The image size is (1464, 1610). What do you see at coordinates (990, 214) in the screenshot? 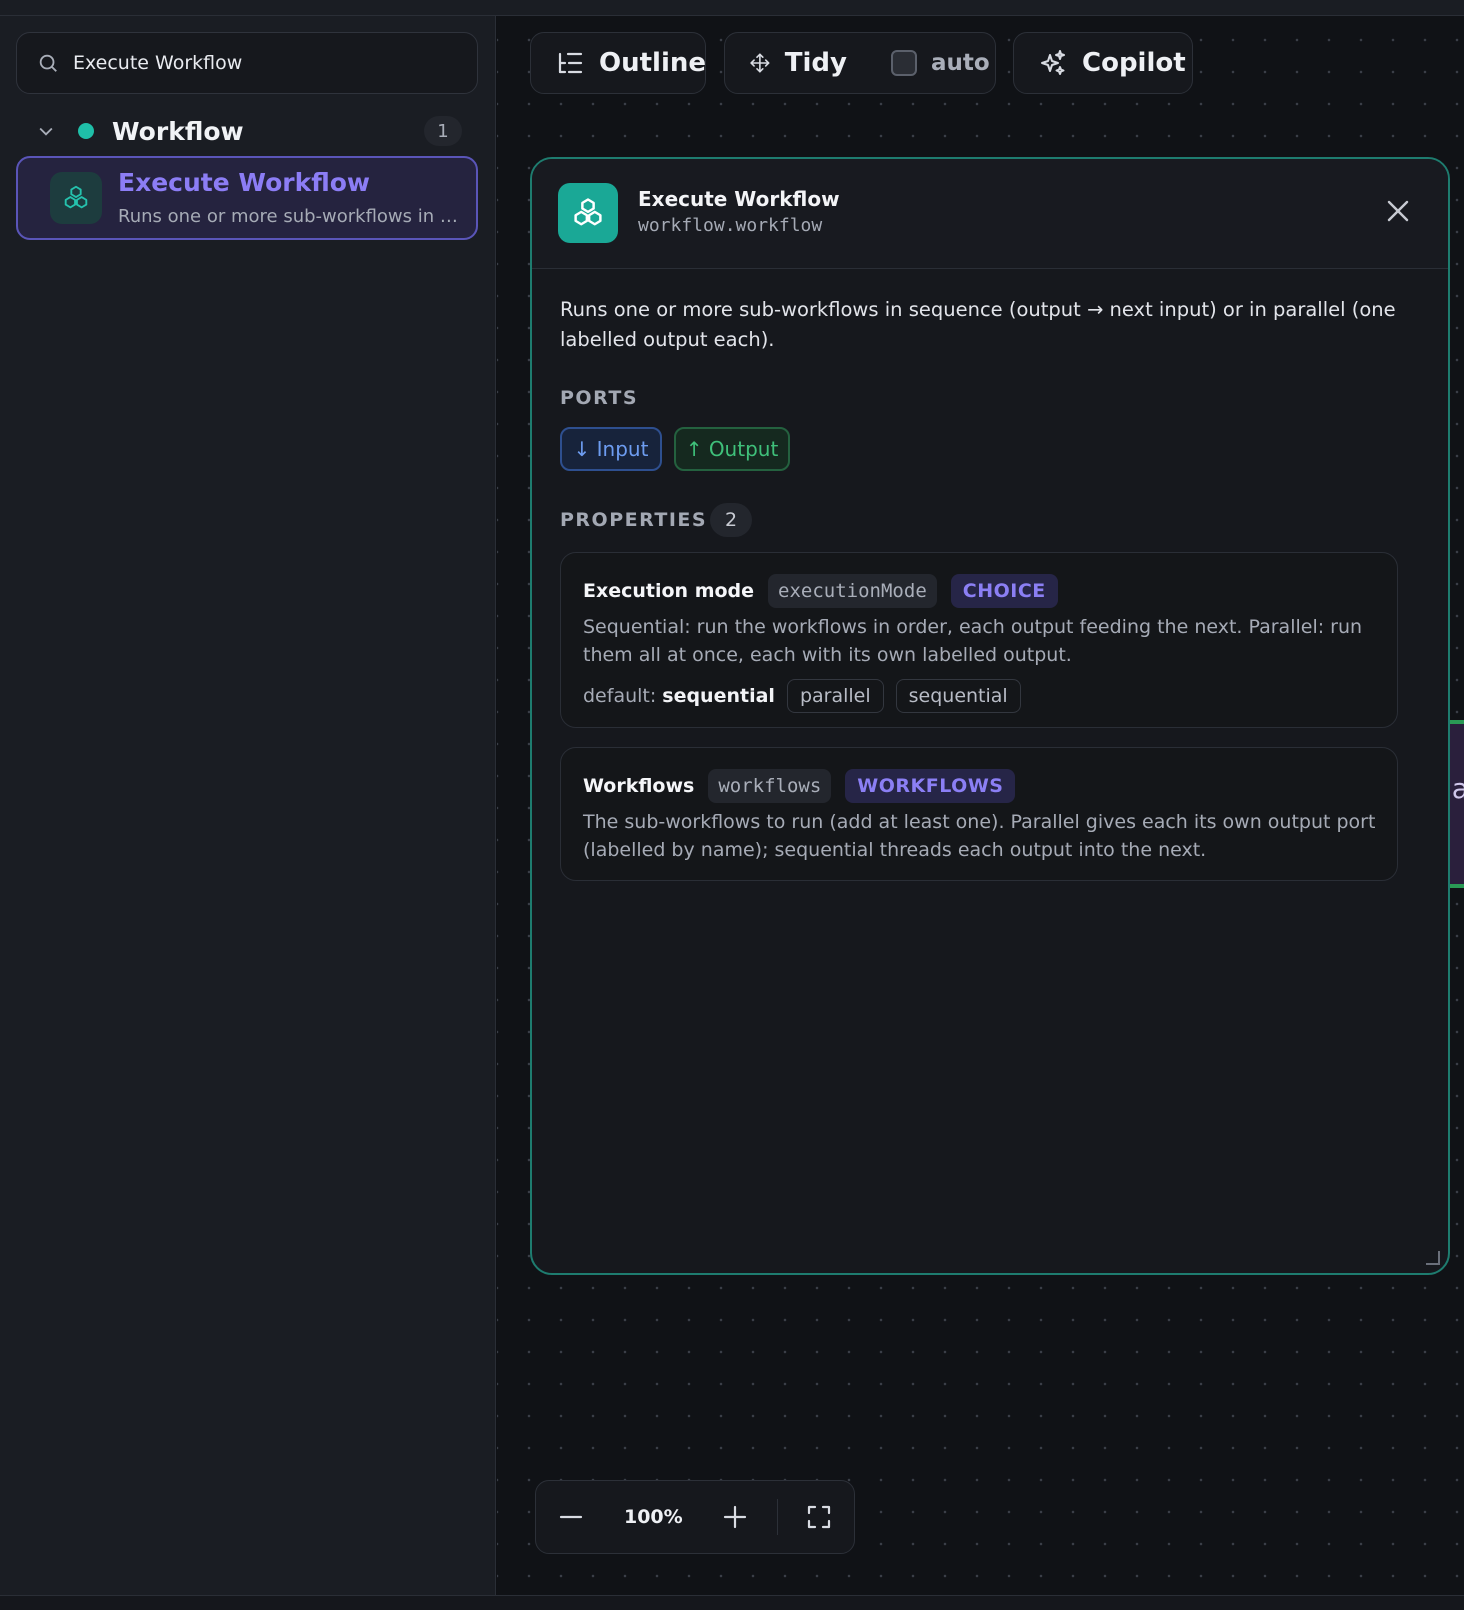
I see `panel-header: Execute Workflow workflow.workflow` at bounding box center [990, 214].